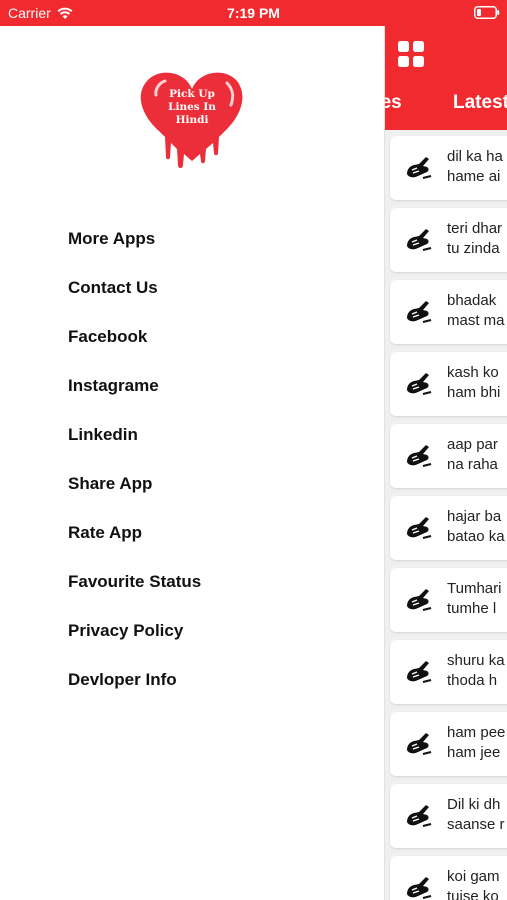 The height and width of the screenshot is (900, 507). Describe the element at coordinates (134, 447) in the screenshot. I see `menu-item-linkedin: Linkedin` at that location.